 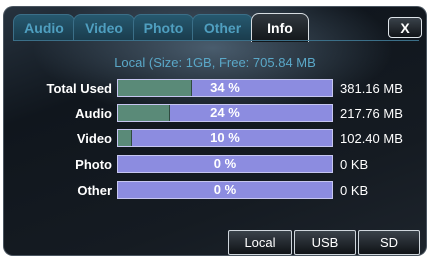 What do you see at coordinates (93, 113) in the screenshot?
I see `row-label: Audio` at bounding box center [93, 113].